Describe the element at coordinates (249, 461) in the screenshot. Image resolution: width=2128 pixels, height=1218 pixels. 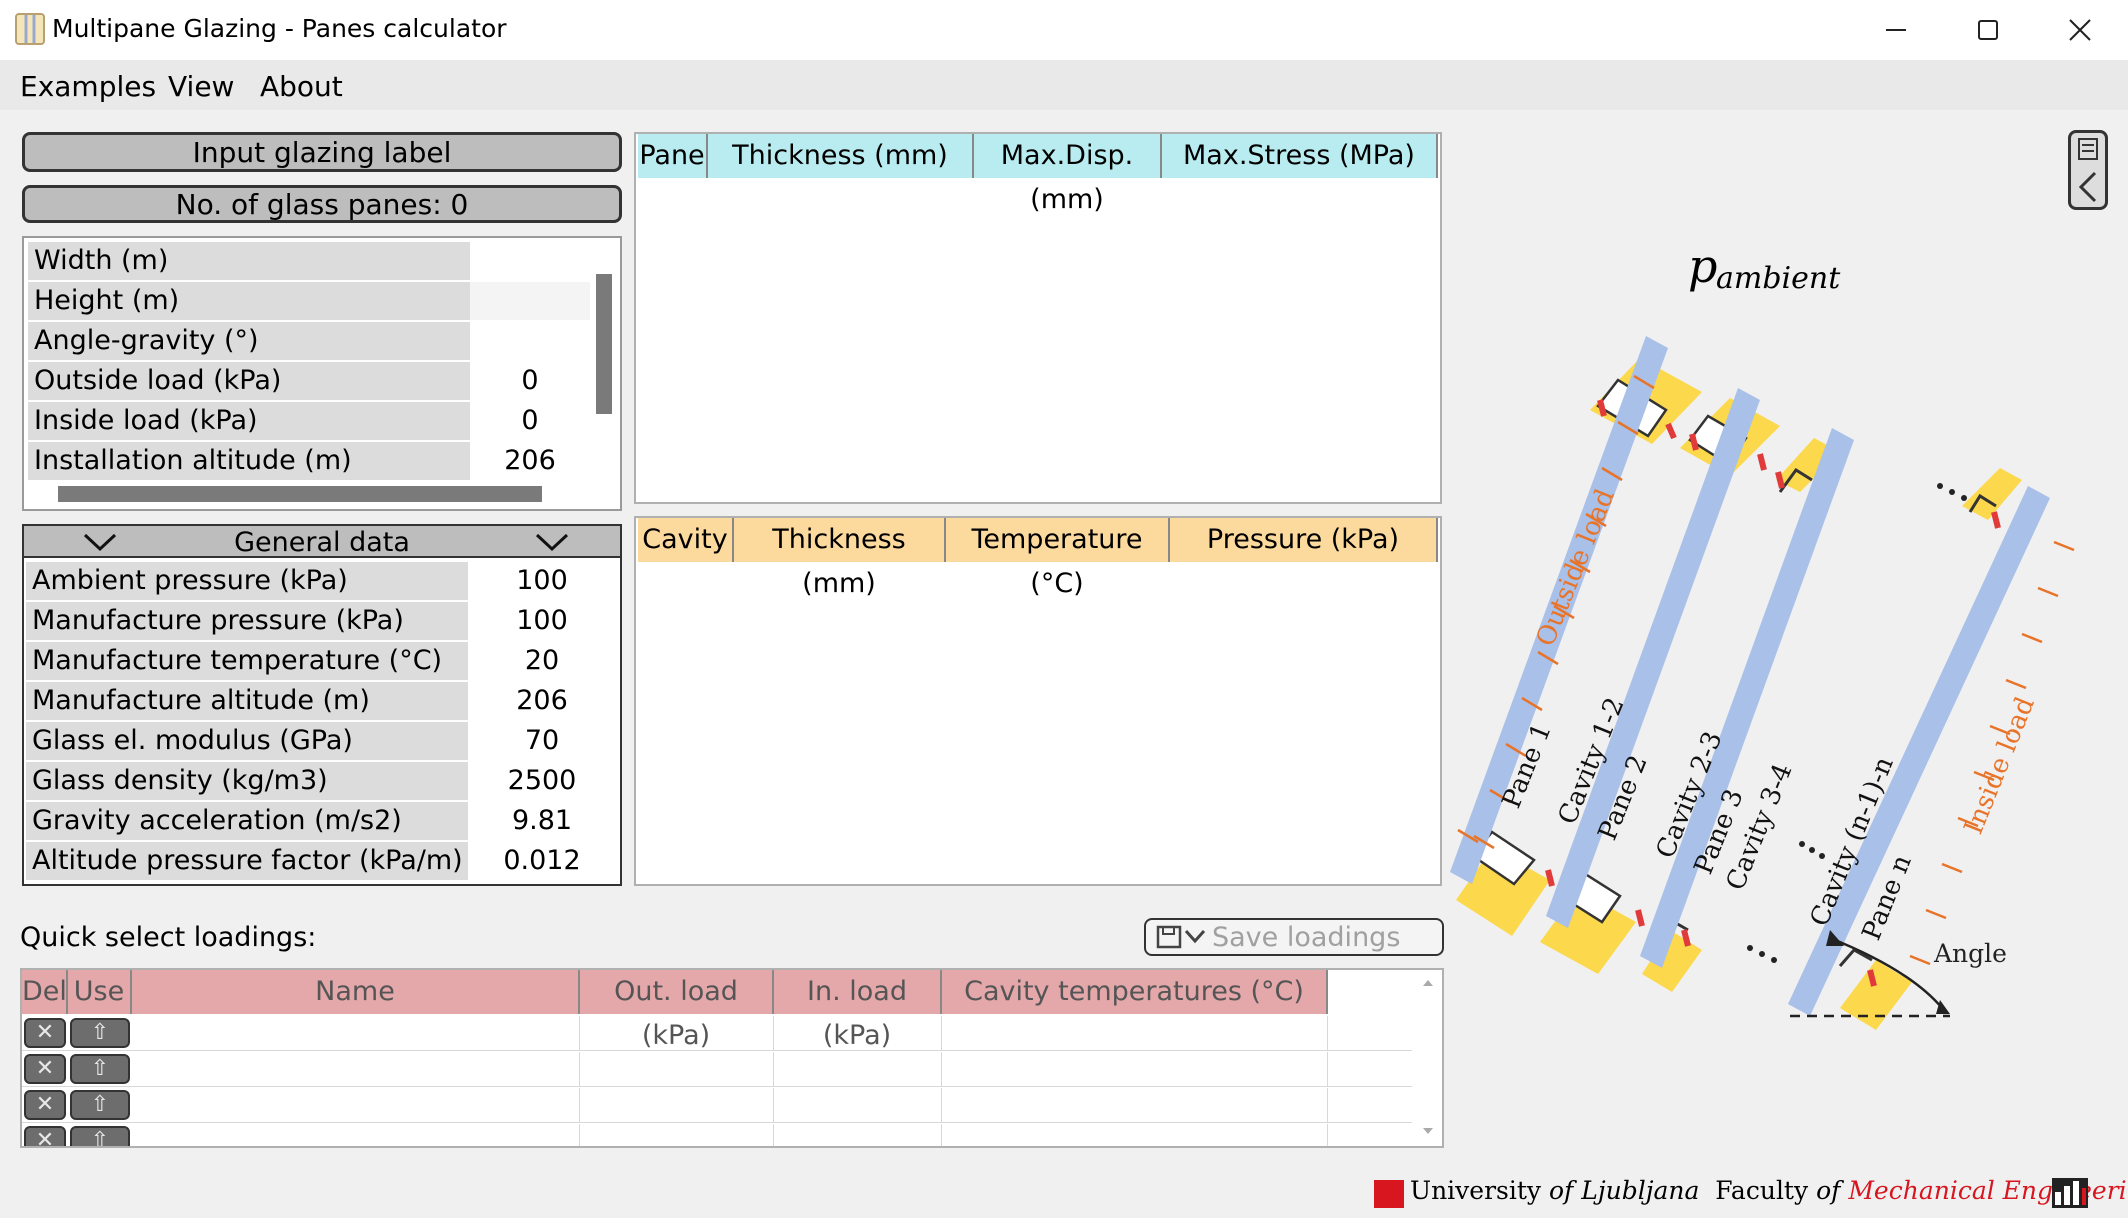
I see `property-name: Installation altitude (m)` at that location.